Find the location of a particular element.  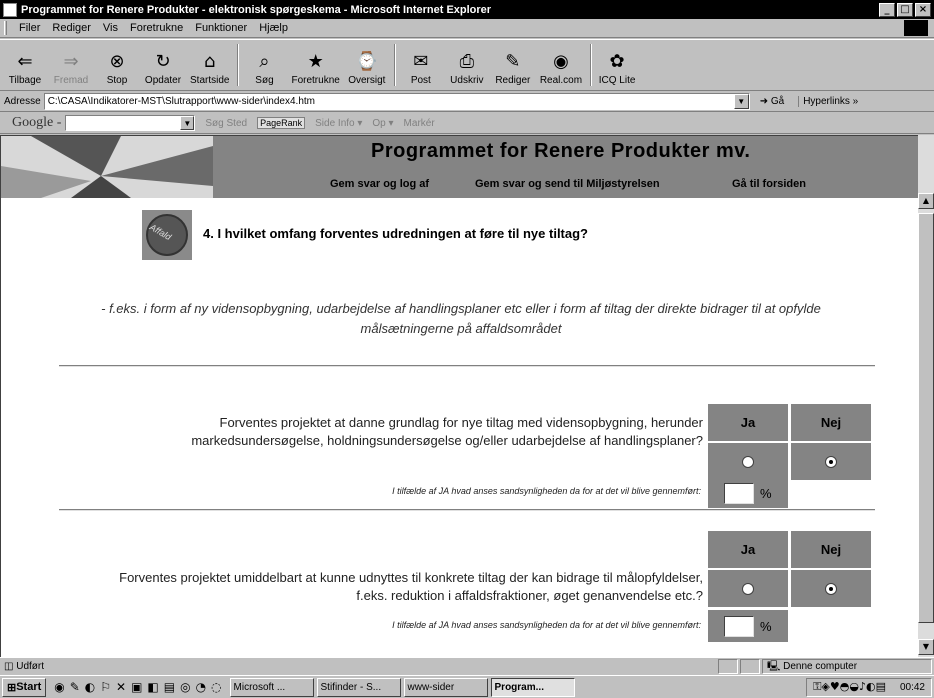

menu-foretrukne: Foretrukne is located at coordinates (156, 28).